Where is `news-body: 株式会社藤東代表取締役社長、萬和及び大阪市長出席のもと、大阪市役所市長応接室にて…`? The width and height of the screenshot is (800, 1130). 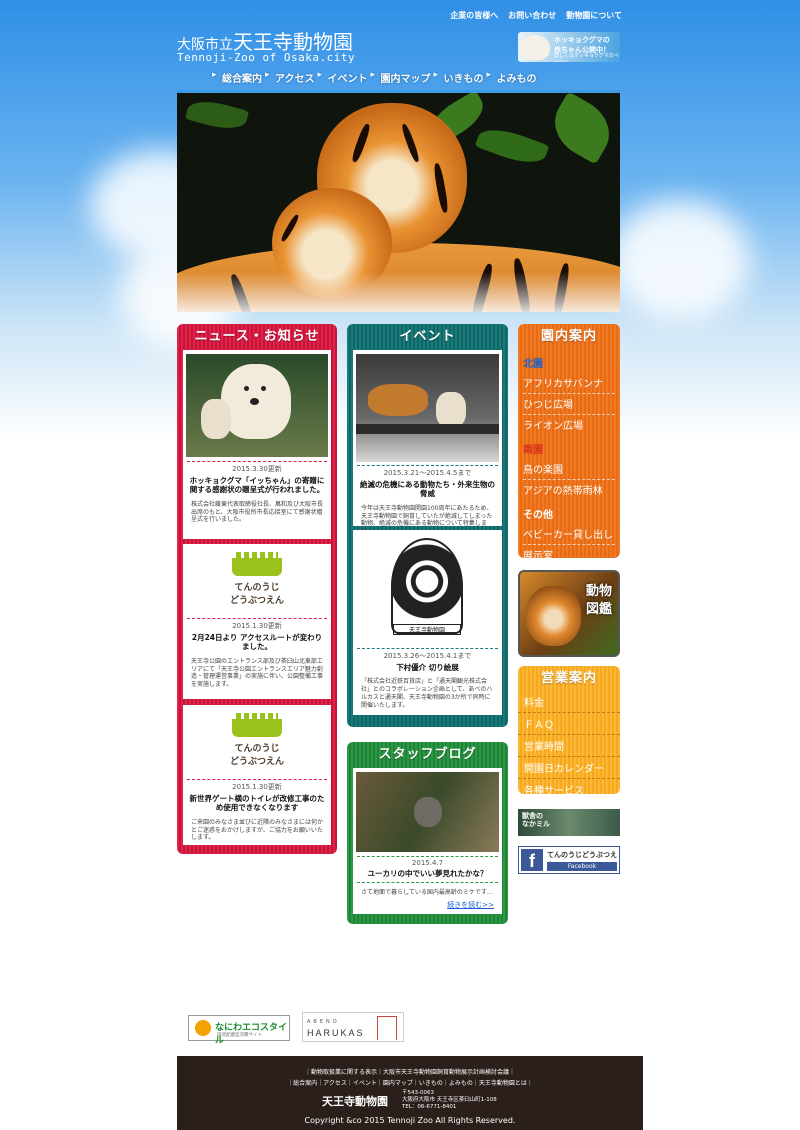 news-body: 株式会社藤東代表取締役社長、萬和及び大阪市長出席のもと、大阪市役所市長応接室にて… is located at coordinates (257, 512).